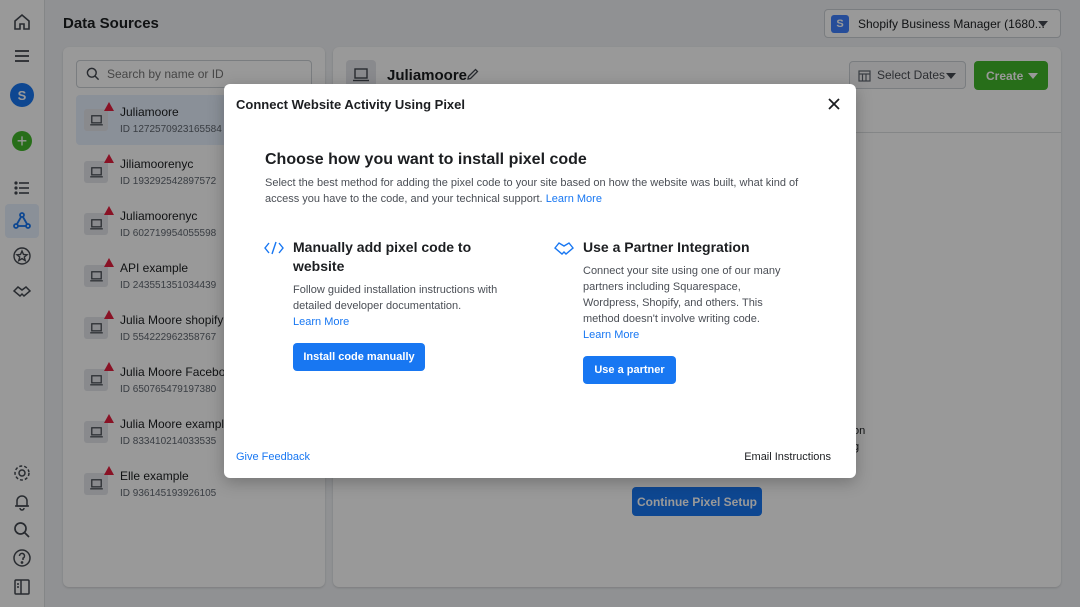  What do you see at coordinates (611, 335) in the screenshot?
I see `partner-learn-more-link: Learn More` at bounding box center [611, 335].